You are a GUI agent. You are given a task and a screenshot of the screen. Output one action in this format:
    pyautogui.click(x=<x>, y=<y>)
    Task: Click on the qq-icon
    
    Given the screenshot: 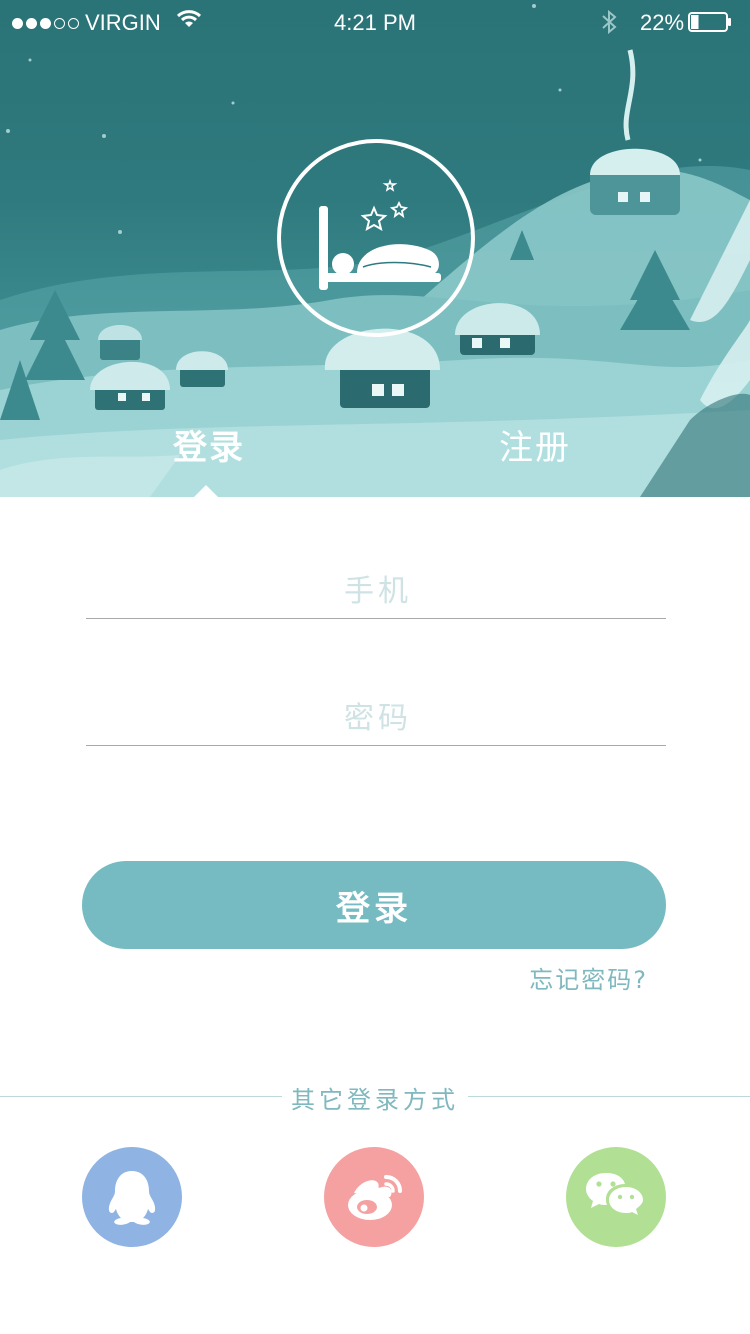 What is the action you would take?
    pyautogui.click(x=132, y=1198)
    